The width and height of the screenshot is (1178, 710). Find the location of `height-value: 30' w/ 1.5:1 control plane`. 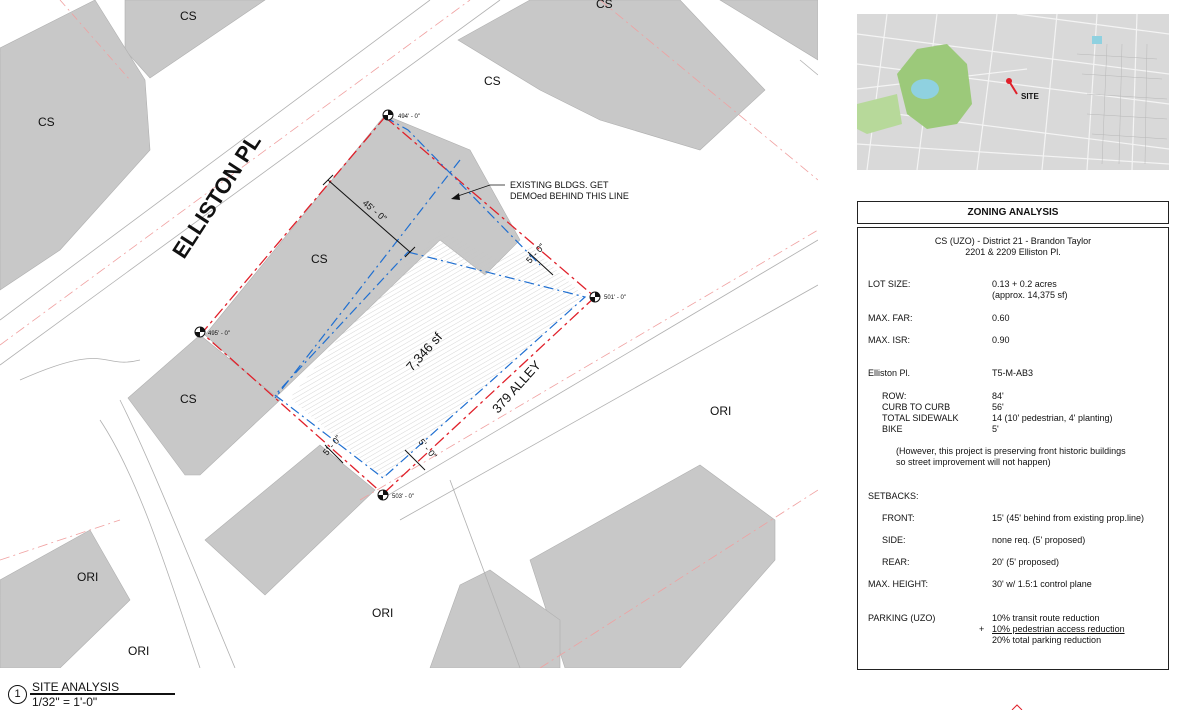

height-value: 30' w/ 1.5:1 control plane is located at coordinates (1042, 584).